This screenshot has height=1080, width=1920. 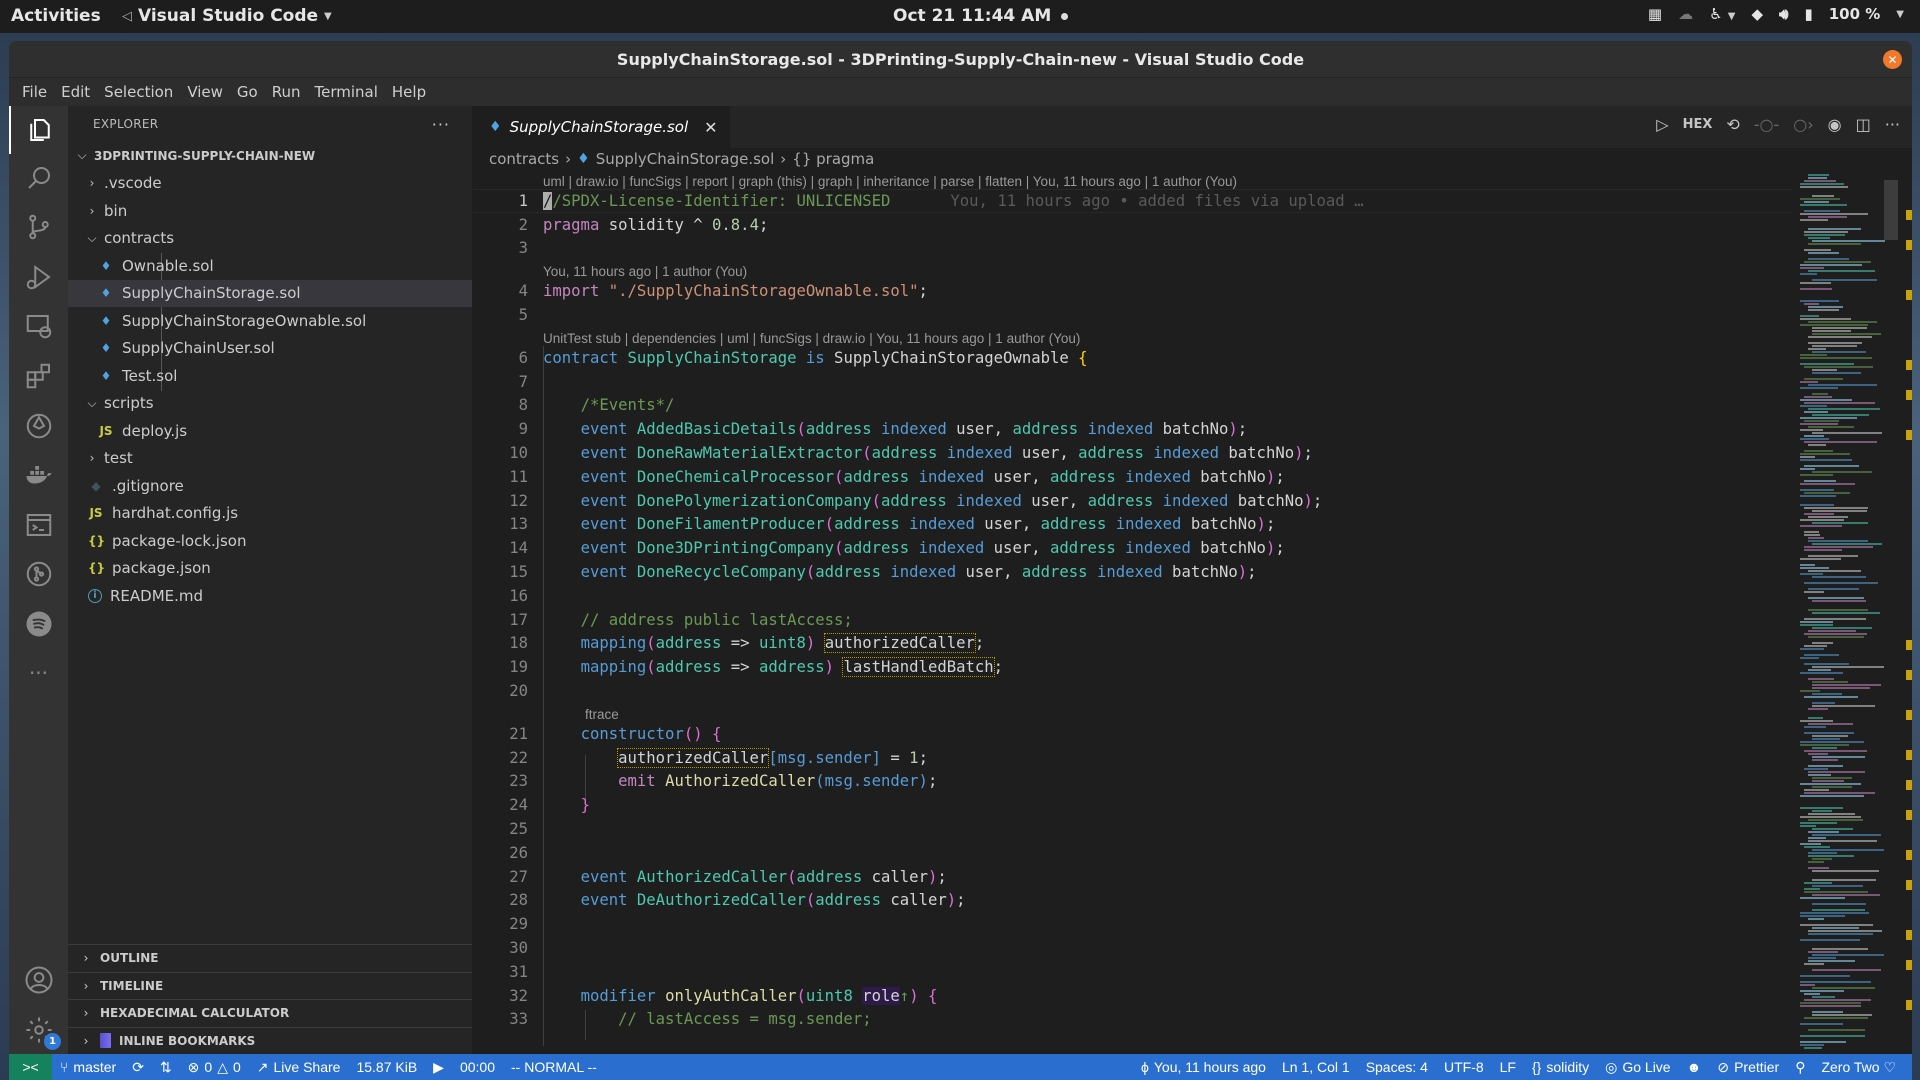 What do you see at coordinates (1685, 14) in the screenshot?
I see `cloud-icon: ☁` at bounding box center [1685, 14].